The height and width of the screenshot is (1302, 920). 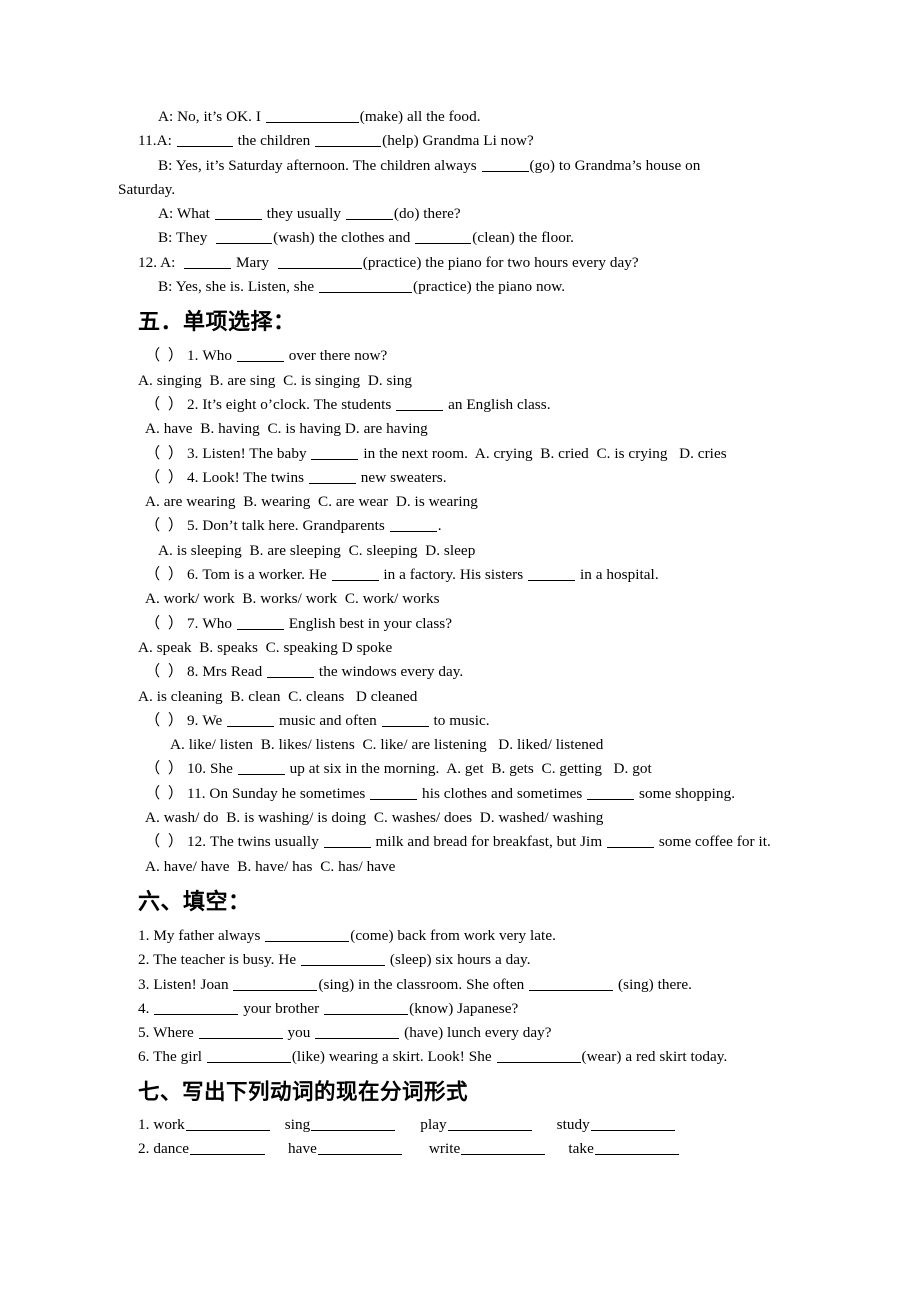 What do you see at coordinates (502, 793) in the screenshot?
I see `text: his clothes and sometimes` at bounding box center [502, 793].